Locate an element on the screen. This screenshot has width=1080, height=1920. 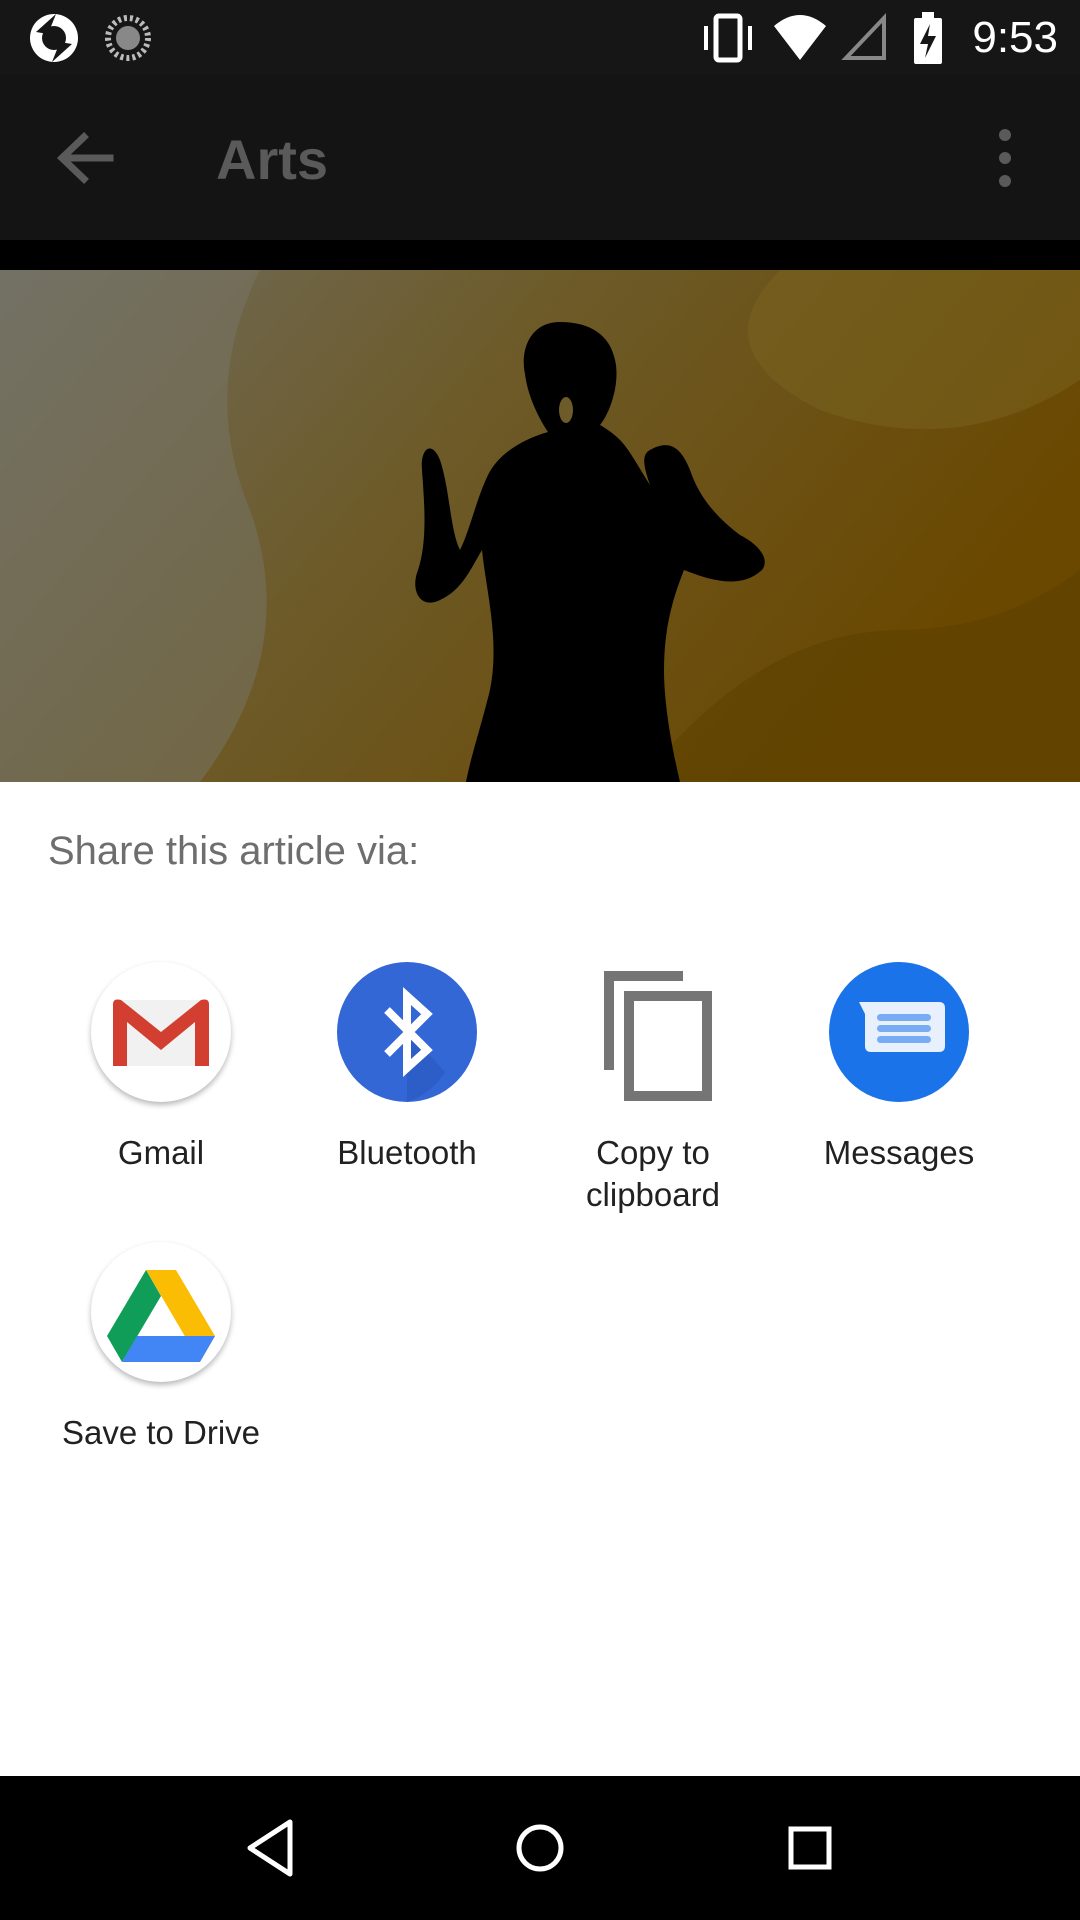
gmail-icon is located at coordinates (161, 1032).